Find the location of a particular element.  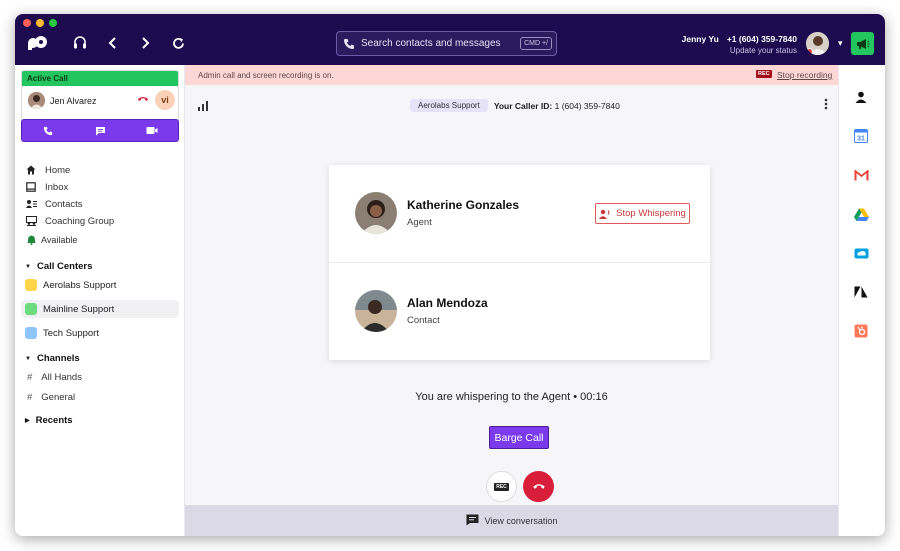

rec-icon: REC is located at coordinates (501, 486).